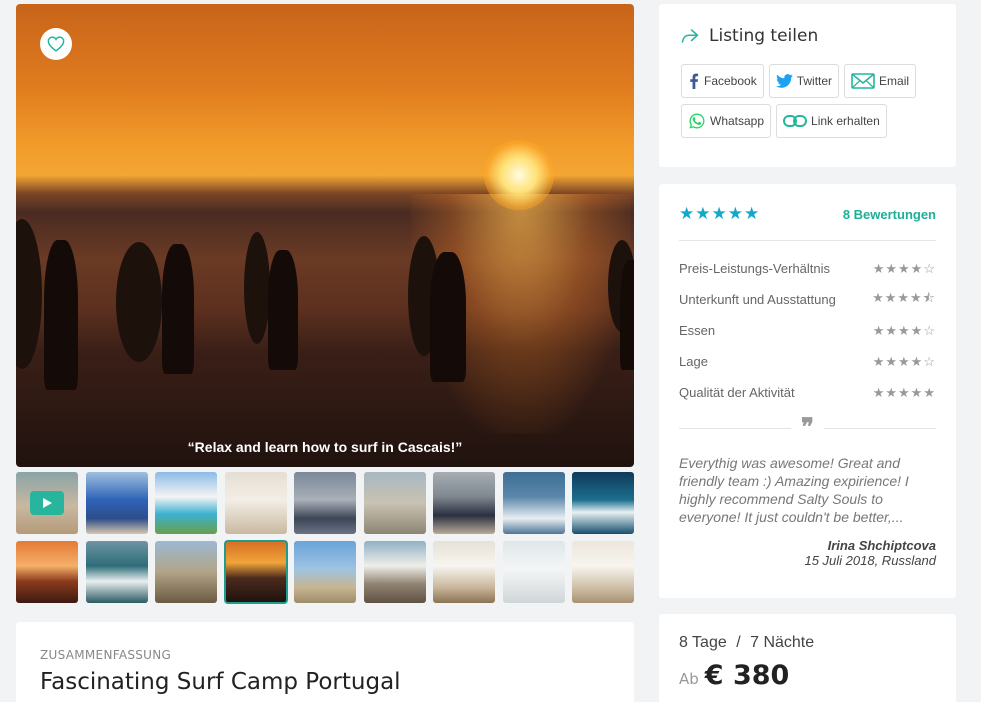 The height and width of the screenshot is (702, 981). Describe the element at coordinates (807, 222) in the screenshot. I see `ratings-header: ★★★★★ 8 Bewertungen` at that location.